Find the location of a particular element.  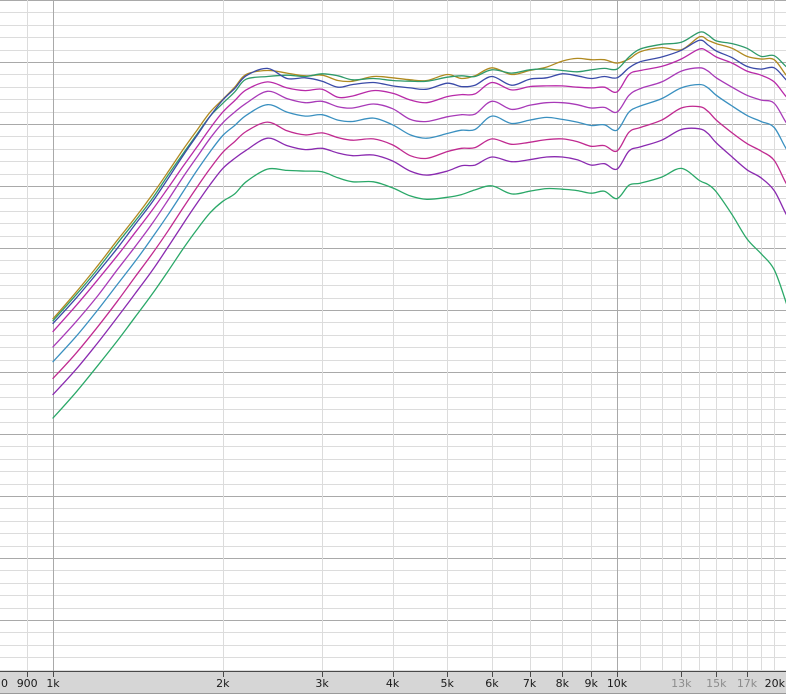

tick-label: 5k is located at coordinates (448, 683).